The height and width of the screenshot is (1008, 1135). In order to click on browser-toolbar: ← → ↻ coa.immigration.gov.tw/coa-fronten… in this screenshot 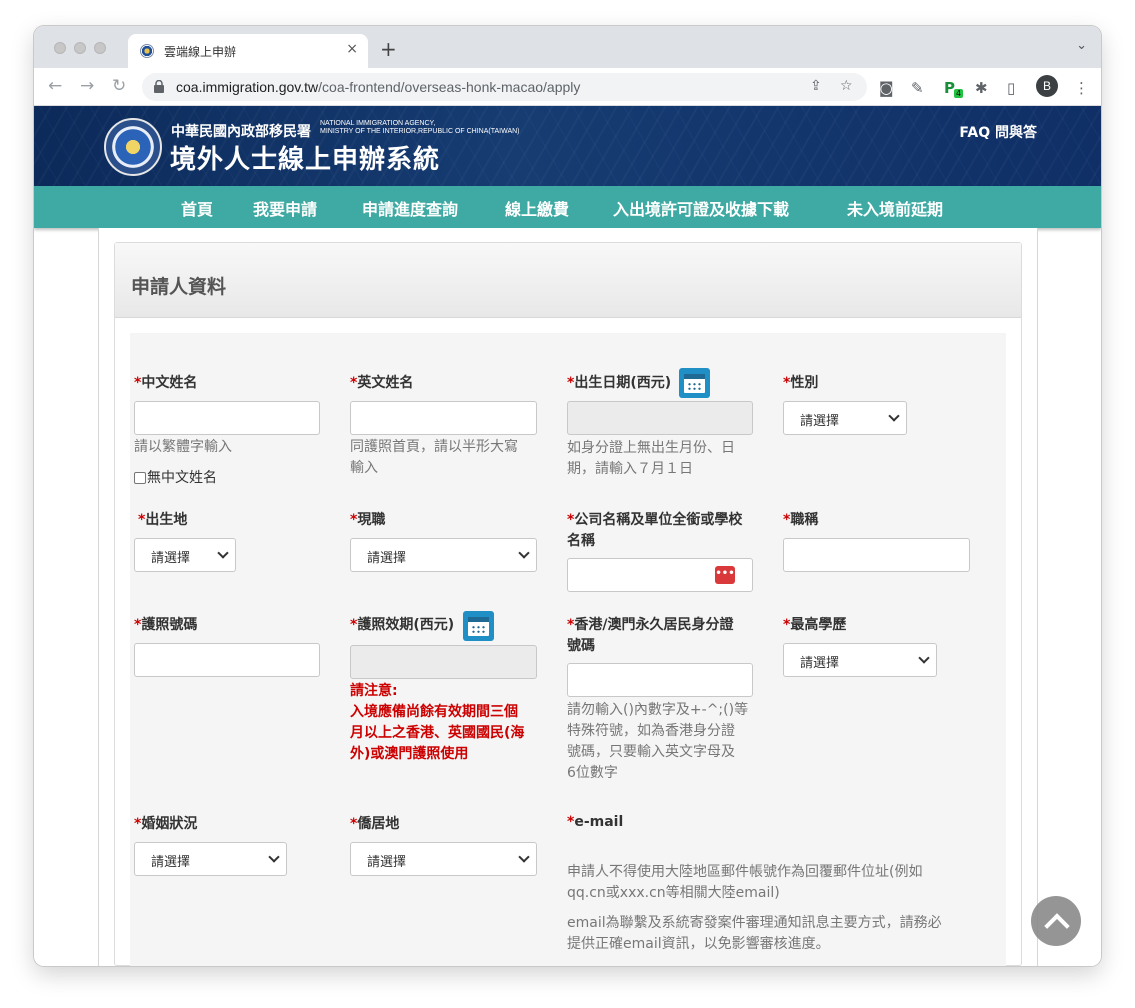, I will do `click(567, 87)`.